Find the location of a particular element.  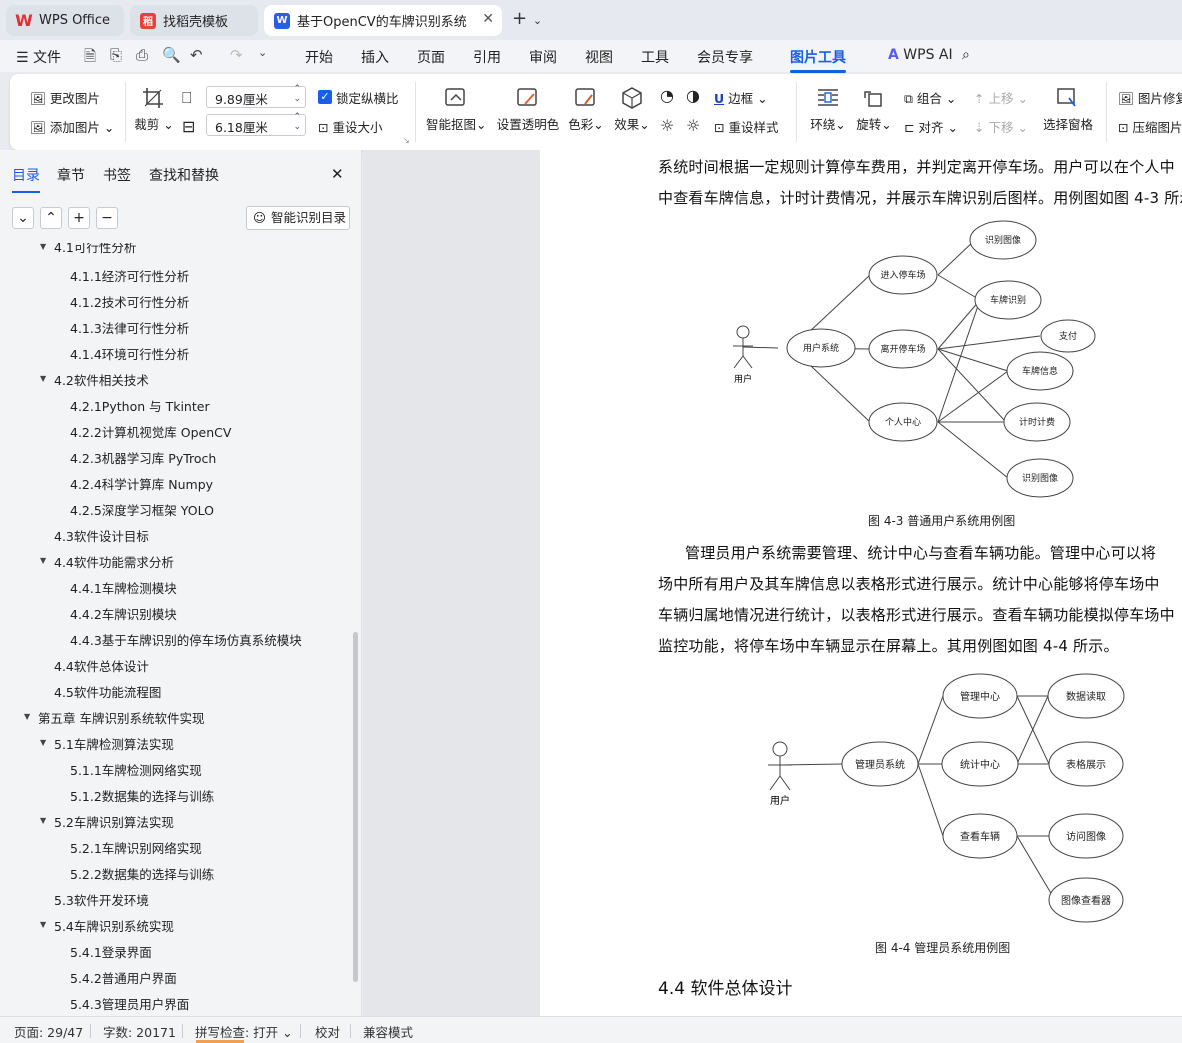

expand-down-icon: ⌄ is located at coordinates (23, 218).